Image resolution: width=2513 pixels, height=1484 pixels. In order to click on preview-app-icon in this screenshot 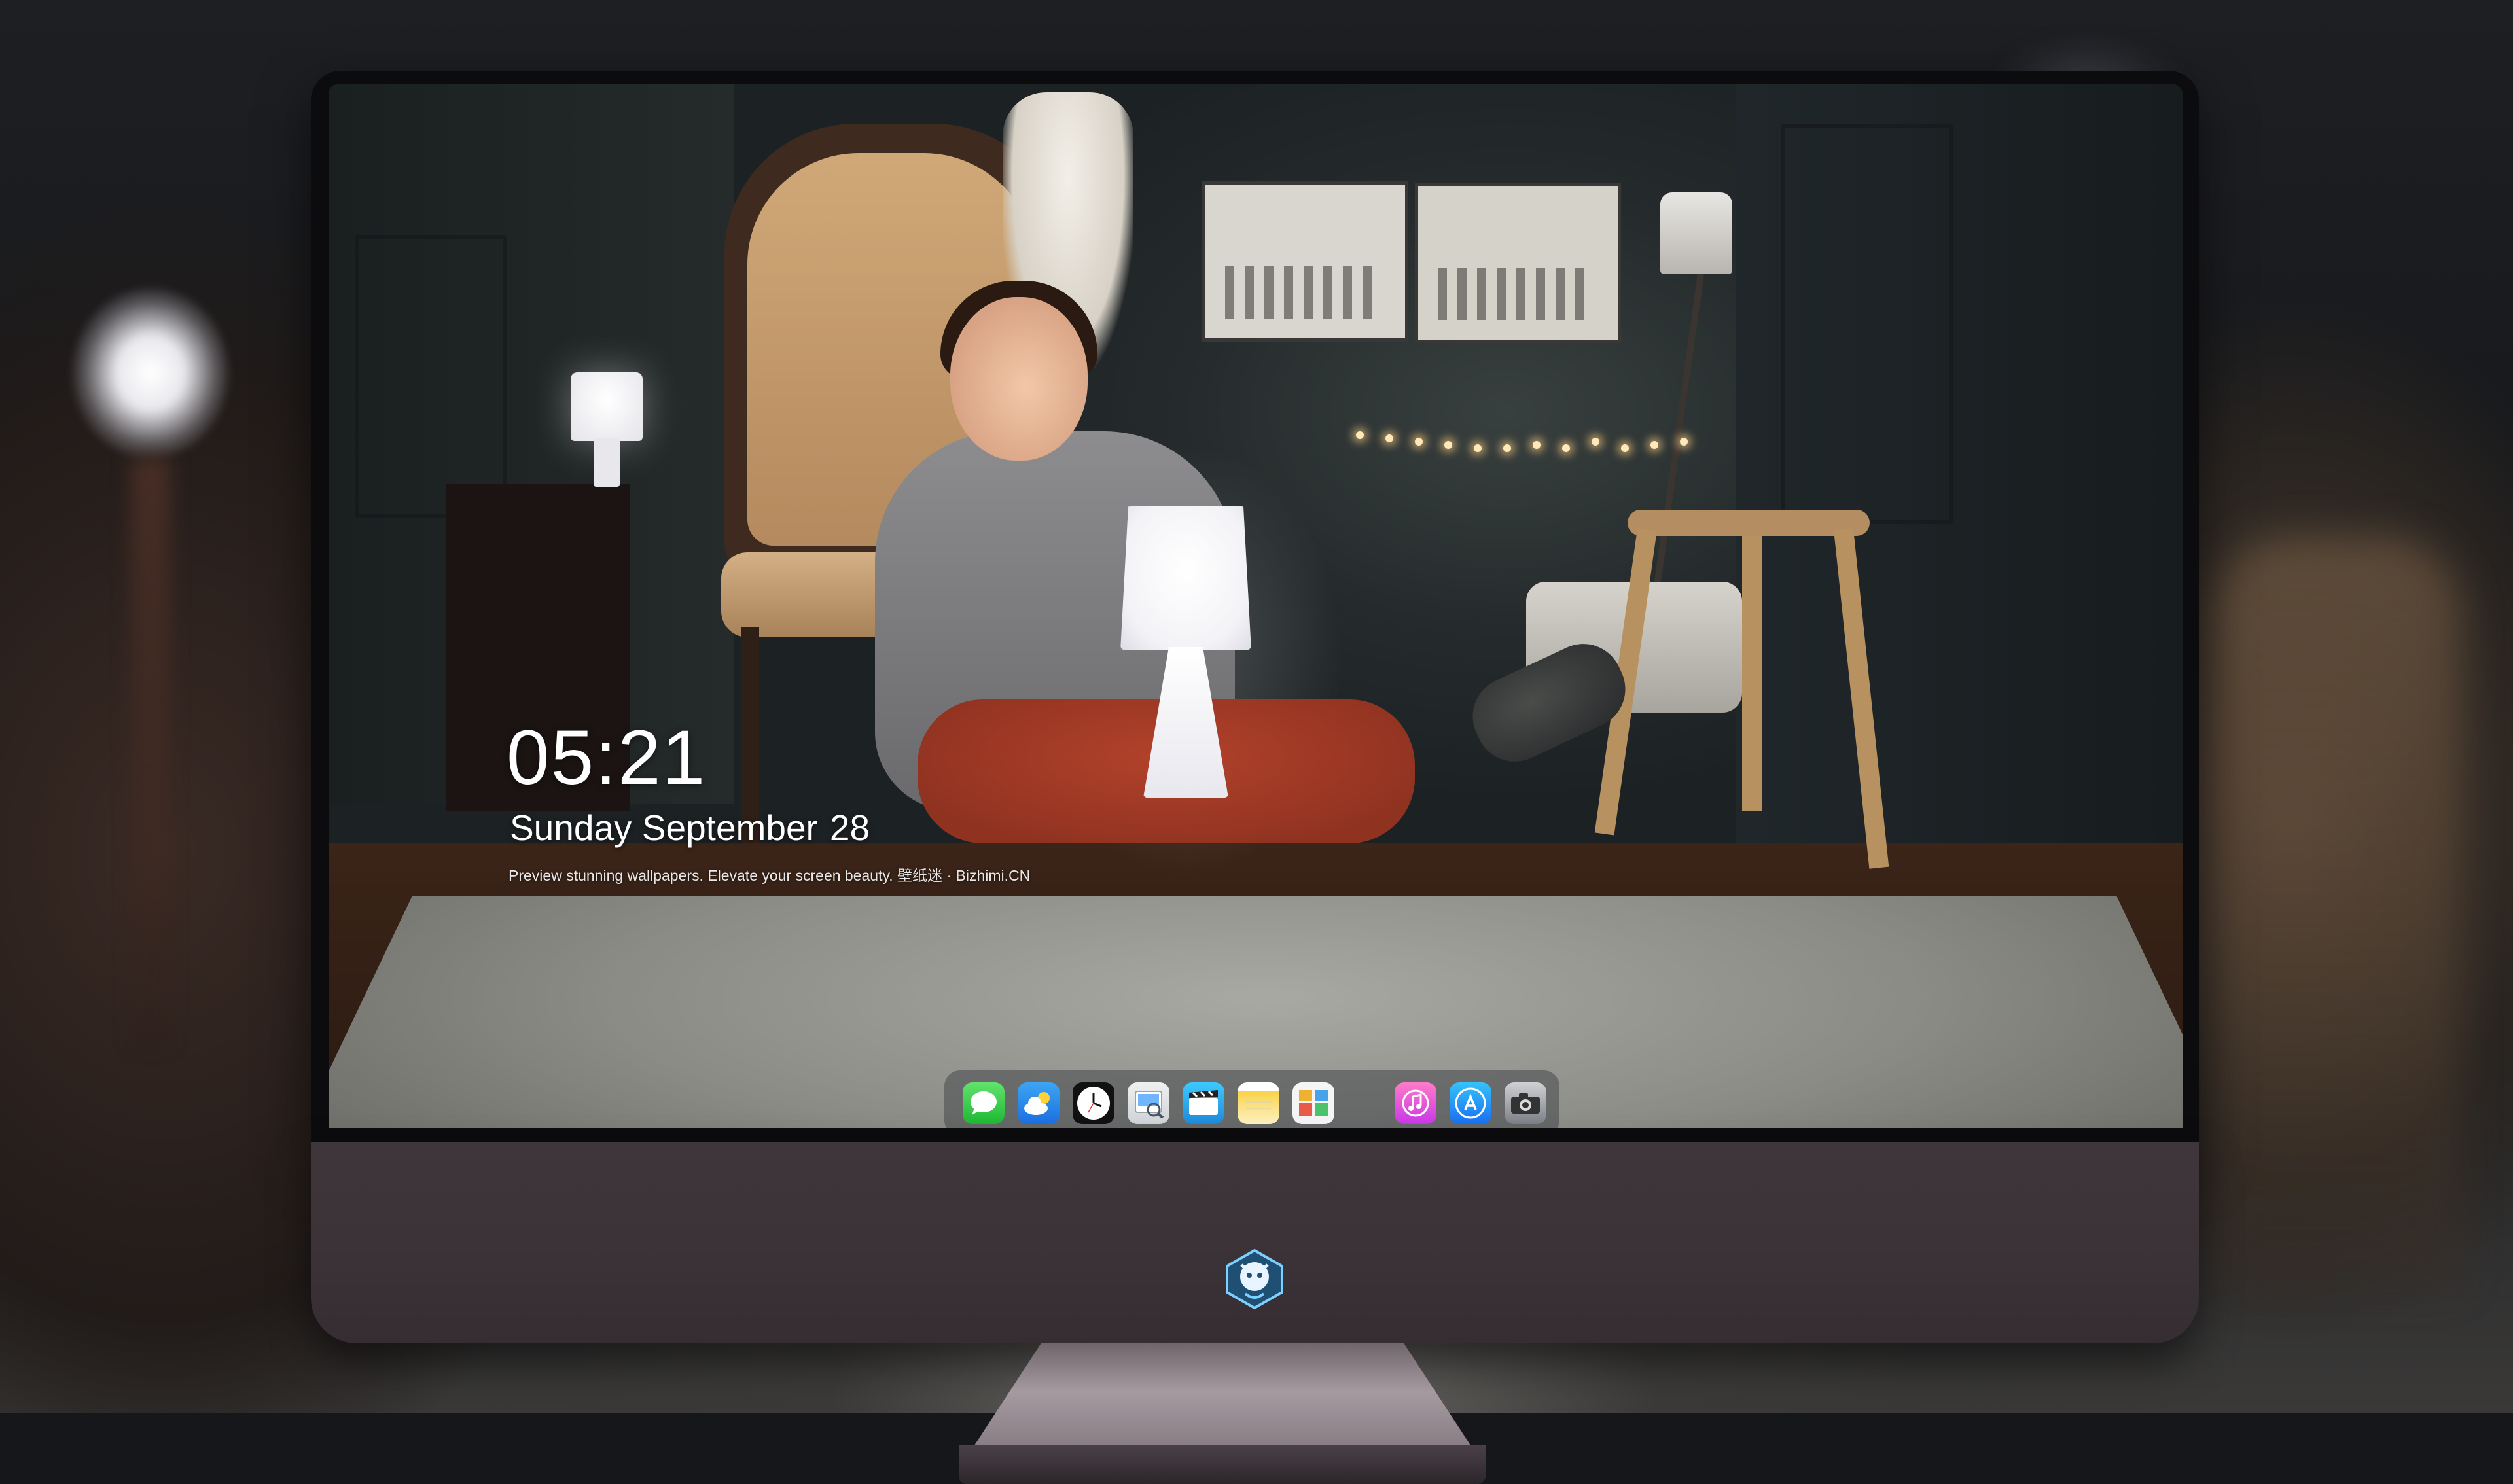, I will do `click(1148, 1103)`.